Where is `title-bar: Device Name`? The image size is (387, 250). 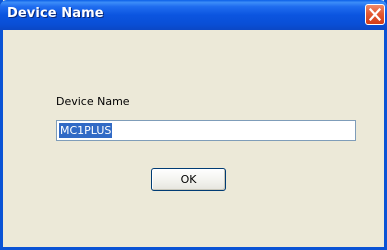
title-bar: Device Name is located at coordinates (193, 15).